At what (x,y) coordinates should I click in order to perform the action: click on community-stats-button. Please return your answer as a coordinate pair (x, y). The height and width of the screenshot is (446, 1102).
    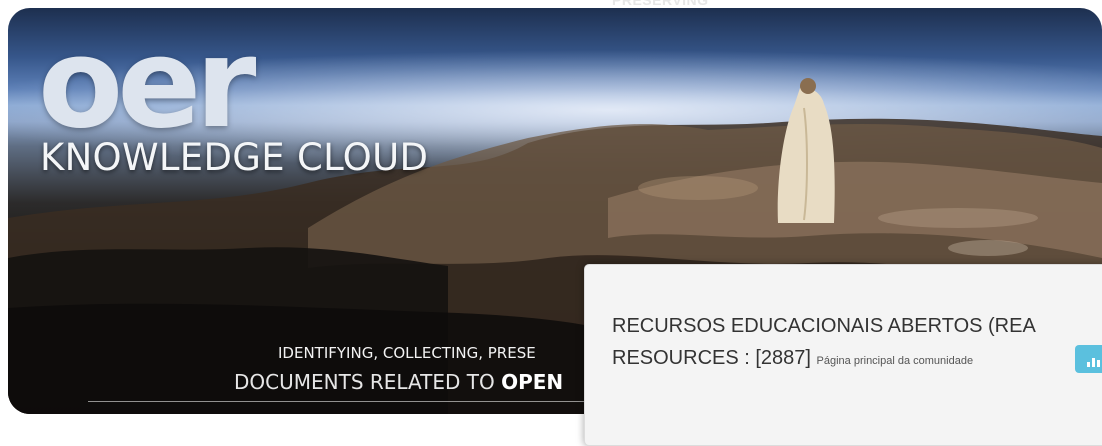
    Looking at the image, I should click on (1088, 359).